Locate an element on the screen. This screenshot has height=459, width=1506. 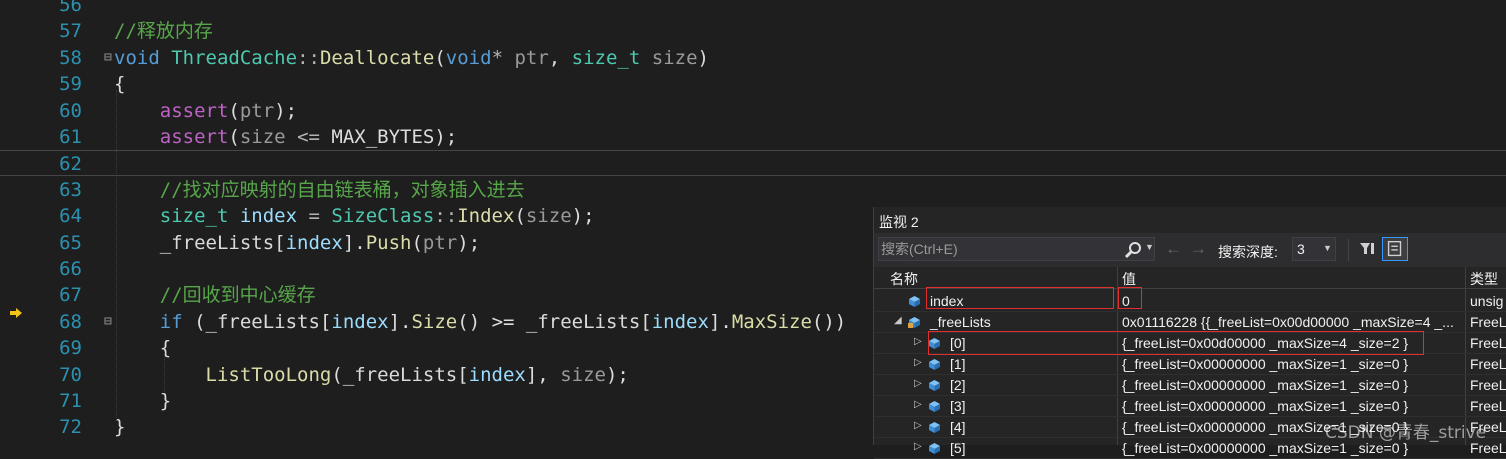
search-icon is located at coordinates (1133, 250).